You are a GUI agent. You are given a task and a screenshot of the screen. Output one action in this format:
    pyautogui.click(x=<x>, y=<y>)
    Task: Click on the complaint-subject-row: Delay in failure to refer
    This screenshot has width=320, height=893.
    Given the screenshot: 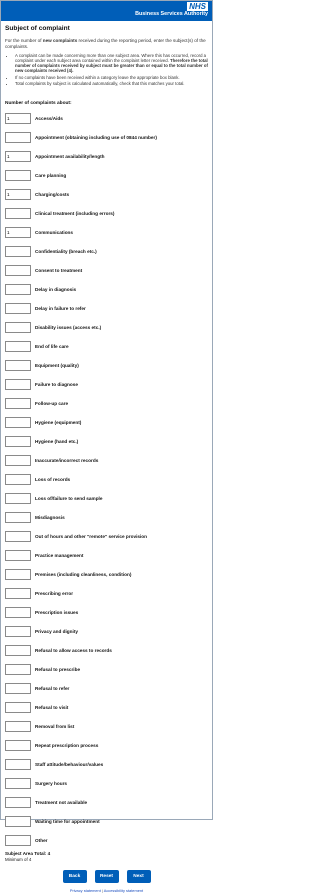 What is the action you would take?
    pyautogui.click(x=106, y=308)
    